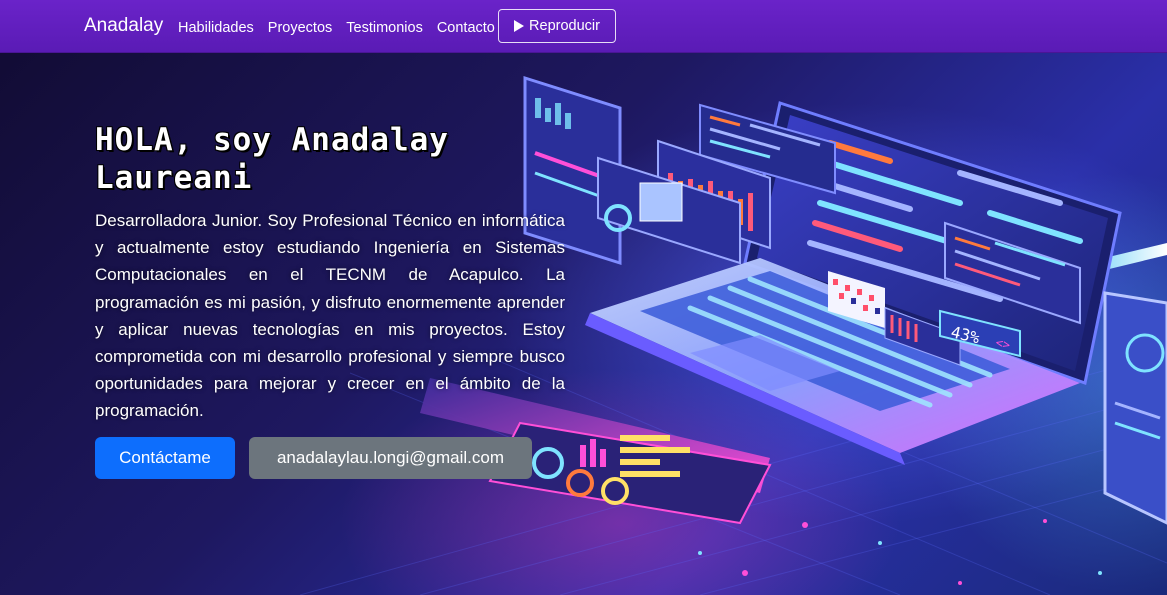 The image size is (1167, 595). What do you see at coordinates (300, 28) in the screenshot?
I see `nav-link-proyectos: Proyectos` at bounding box center [300, 28].